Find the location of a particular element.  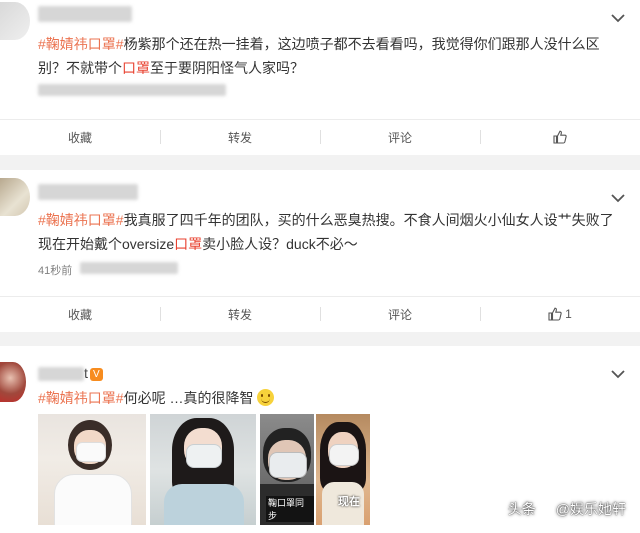

post-text: #鞠婧祎口罩#何必呢 …真的很降智 is located at coordinates (328, 398).